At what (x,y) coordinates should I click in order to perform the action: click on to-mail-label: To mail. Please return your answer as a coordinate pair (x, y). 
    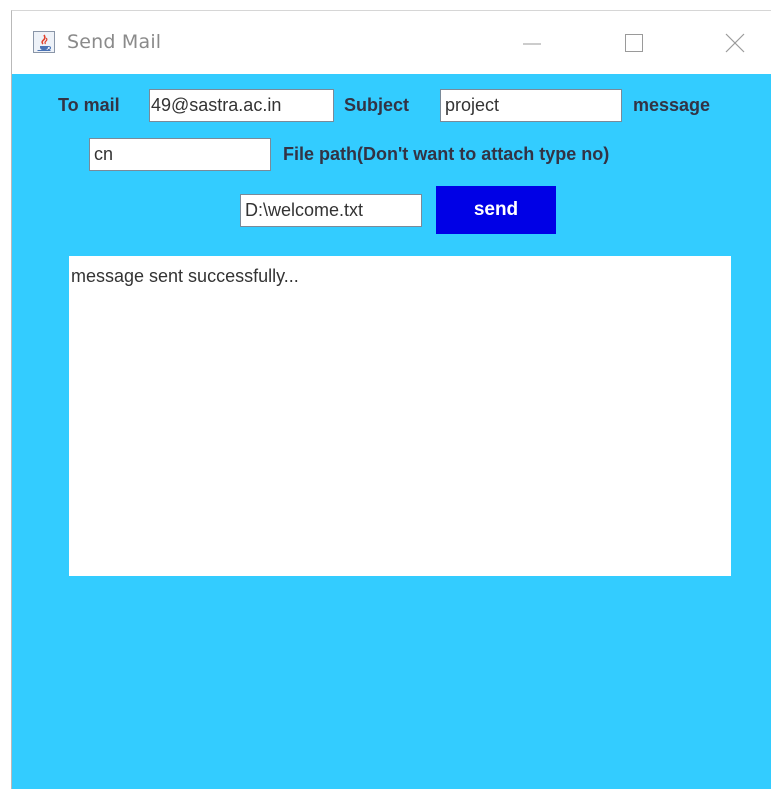
    Looking at the image, I should click on (89, 105).